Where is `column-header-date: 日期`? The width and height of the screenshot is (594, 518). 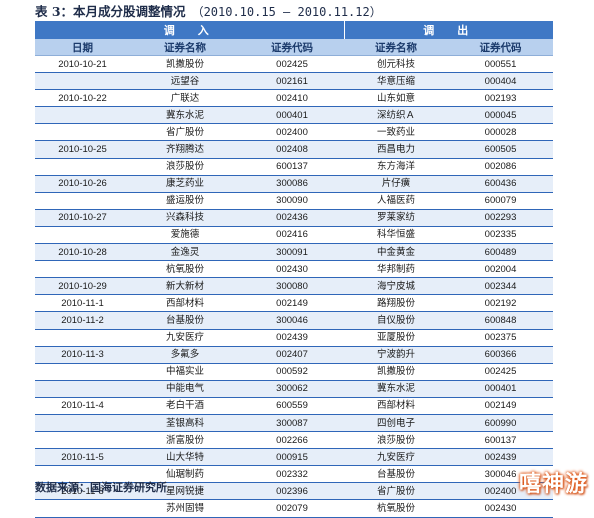
column-header-date: 日期 is located at coordinates (82, 47).